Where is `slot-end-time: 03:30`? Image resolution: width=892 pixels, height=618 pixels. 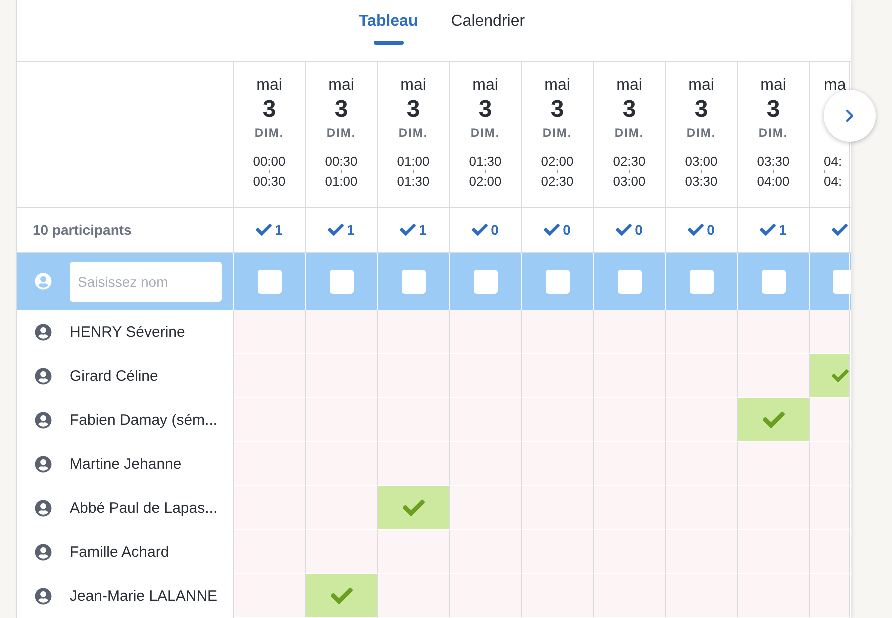 slot-end-time: 03:30 is located at coordinates (701, 182).